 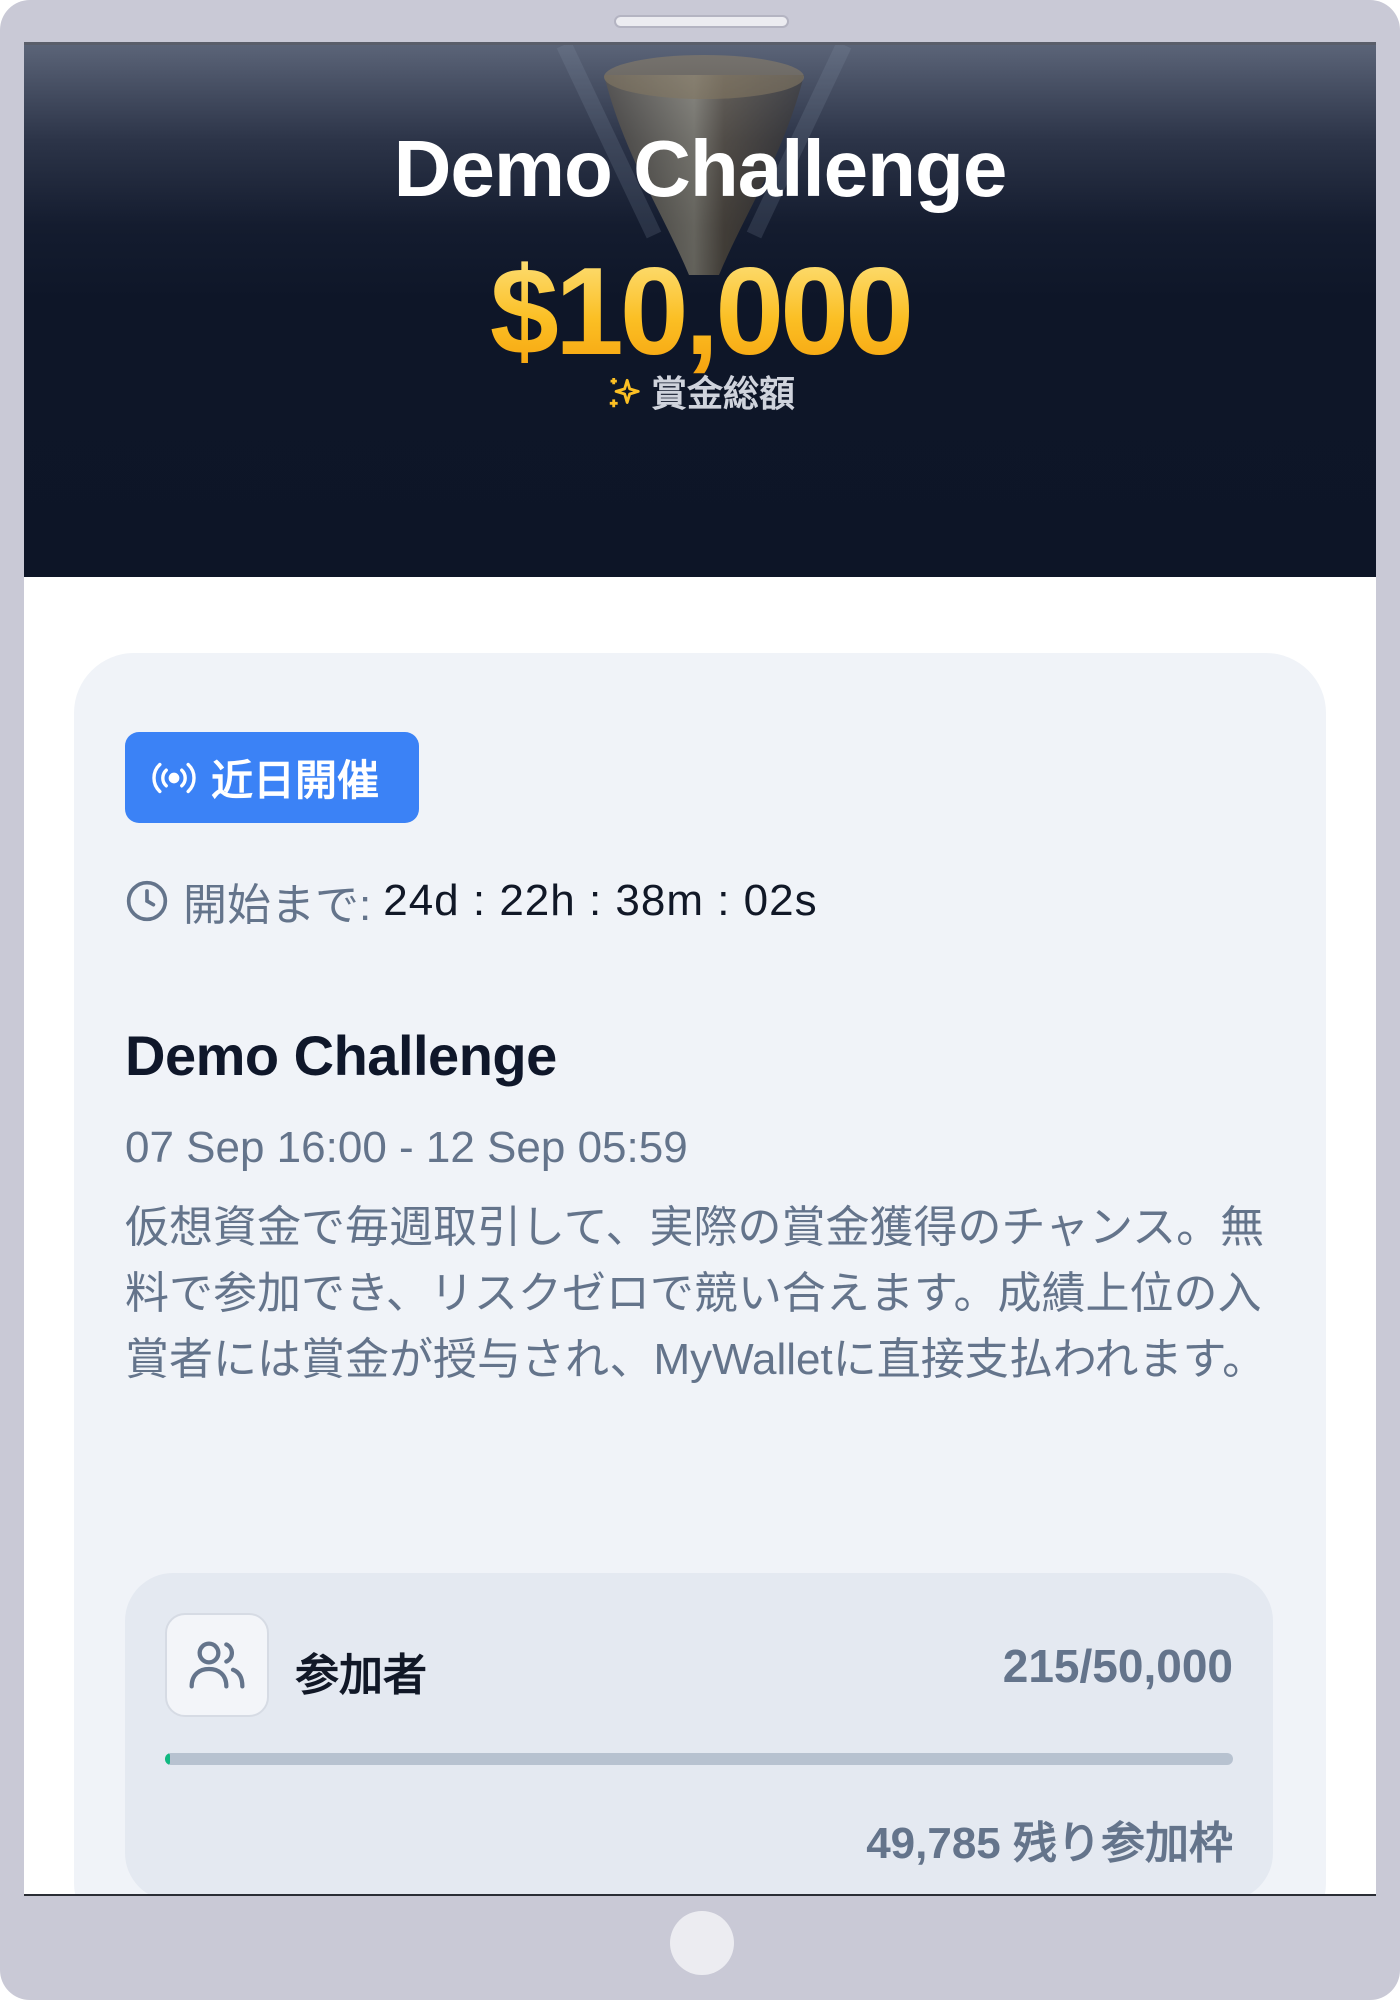 I want to click on status-badge: 近日開催, so click(x=272, y=777).